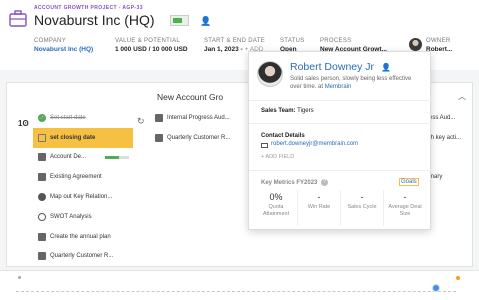 The image size is (479, 300). What do you see at coordinates (18, 18) in the screenshot?
I see `briefcase-icon` at bounding box center [18, 18].